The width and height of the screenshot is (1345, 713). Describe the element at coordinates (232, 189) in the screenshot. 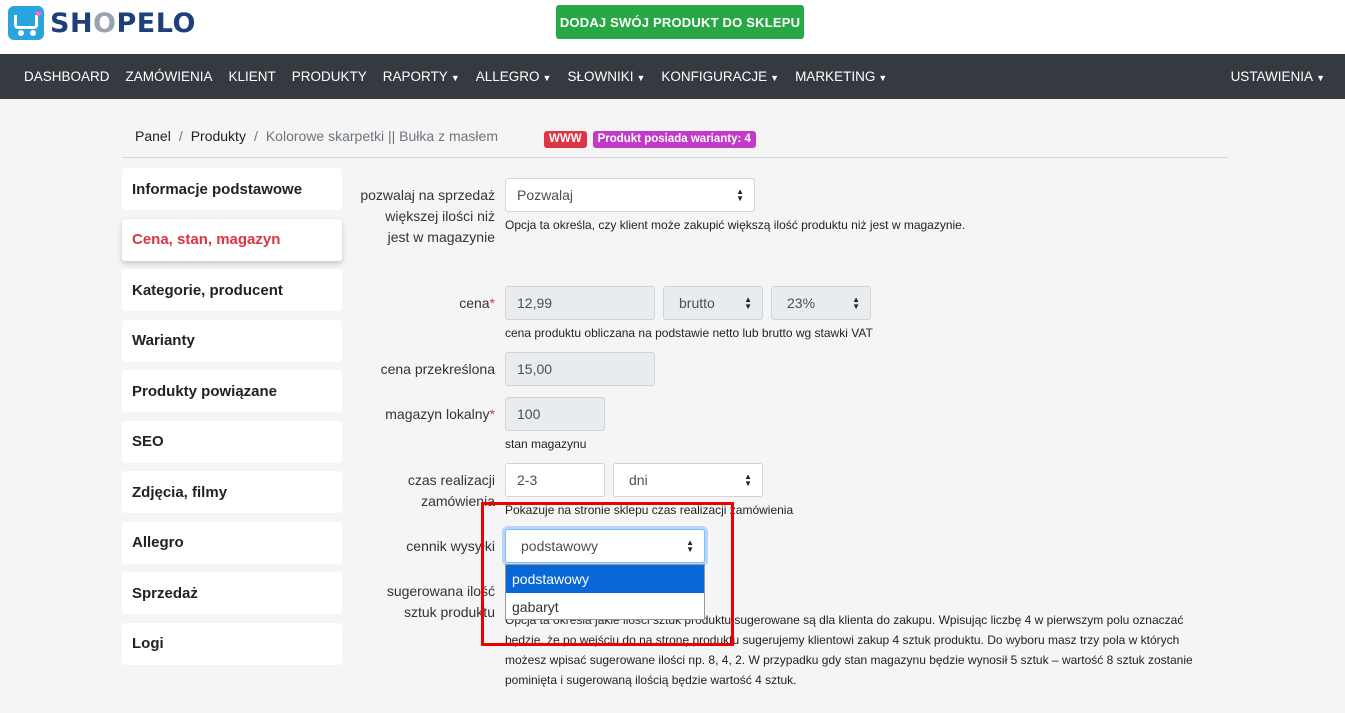

I see `sidebar-item: Informacje podstawowe` at that location.